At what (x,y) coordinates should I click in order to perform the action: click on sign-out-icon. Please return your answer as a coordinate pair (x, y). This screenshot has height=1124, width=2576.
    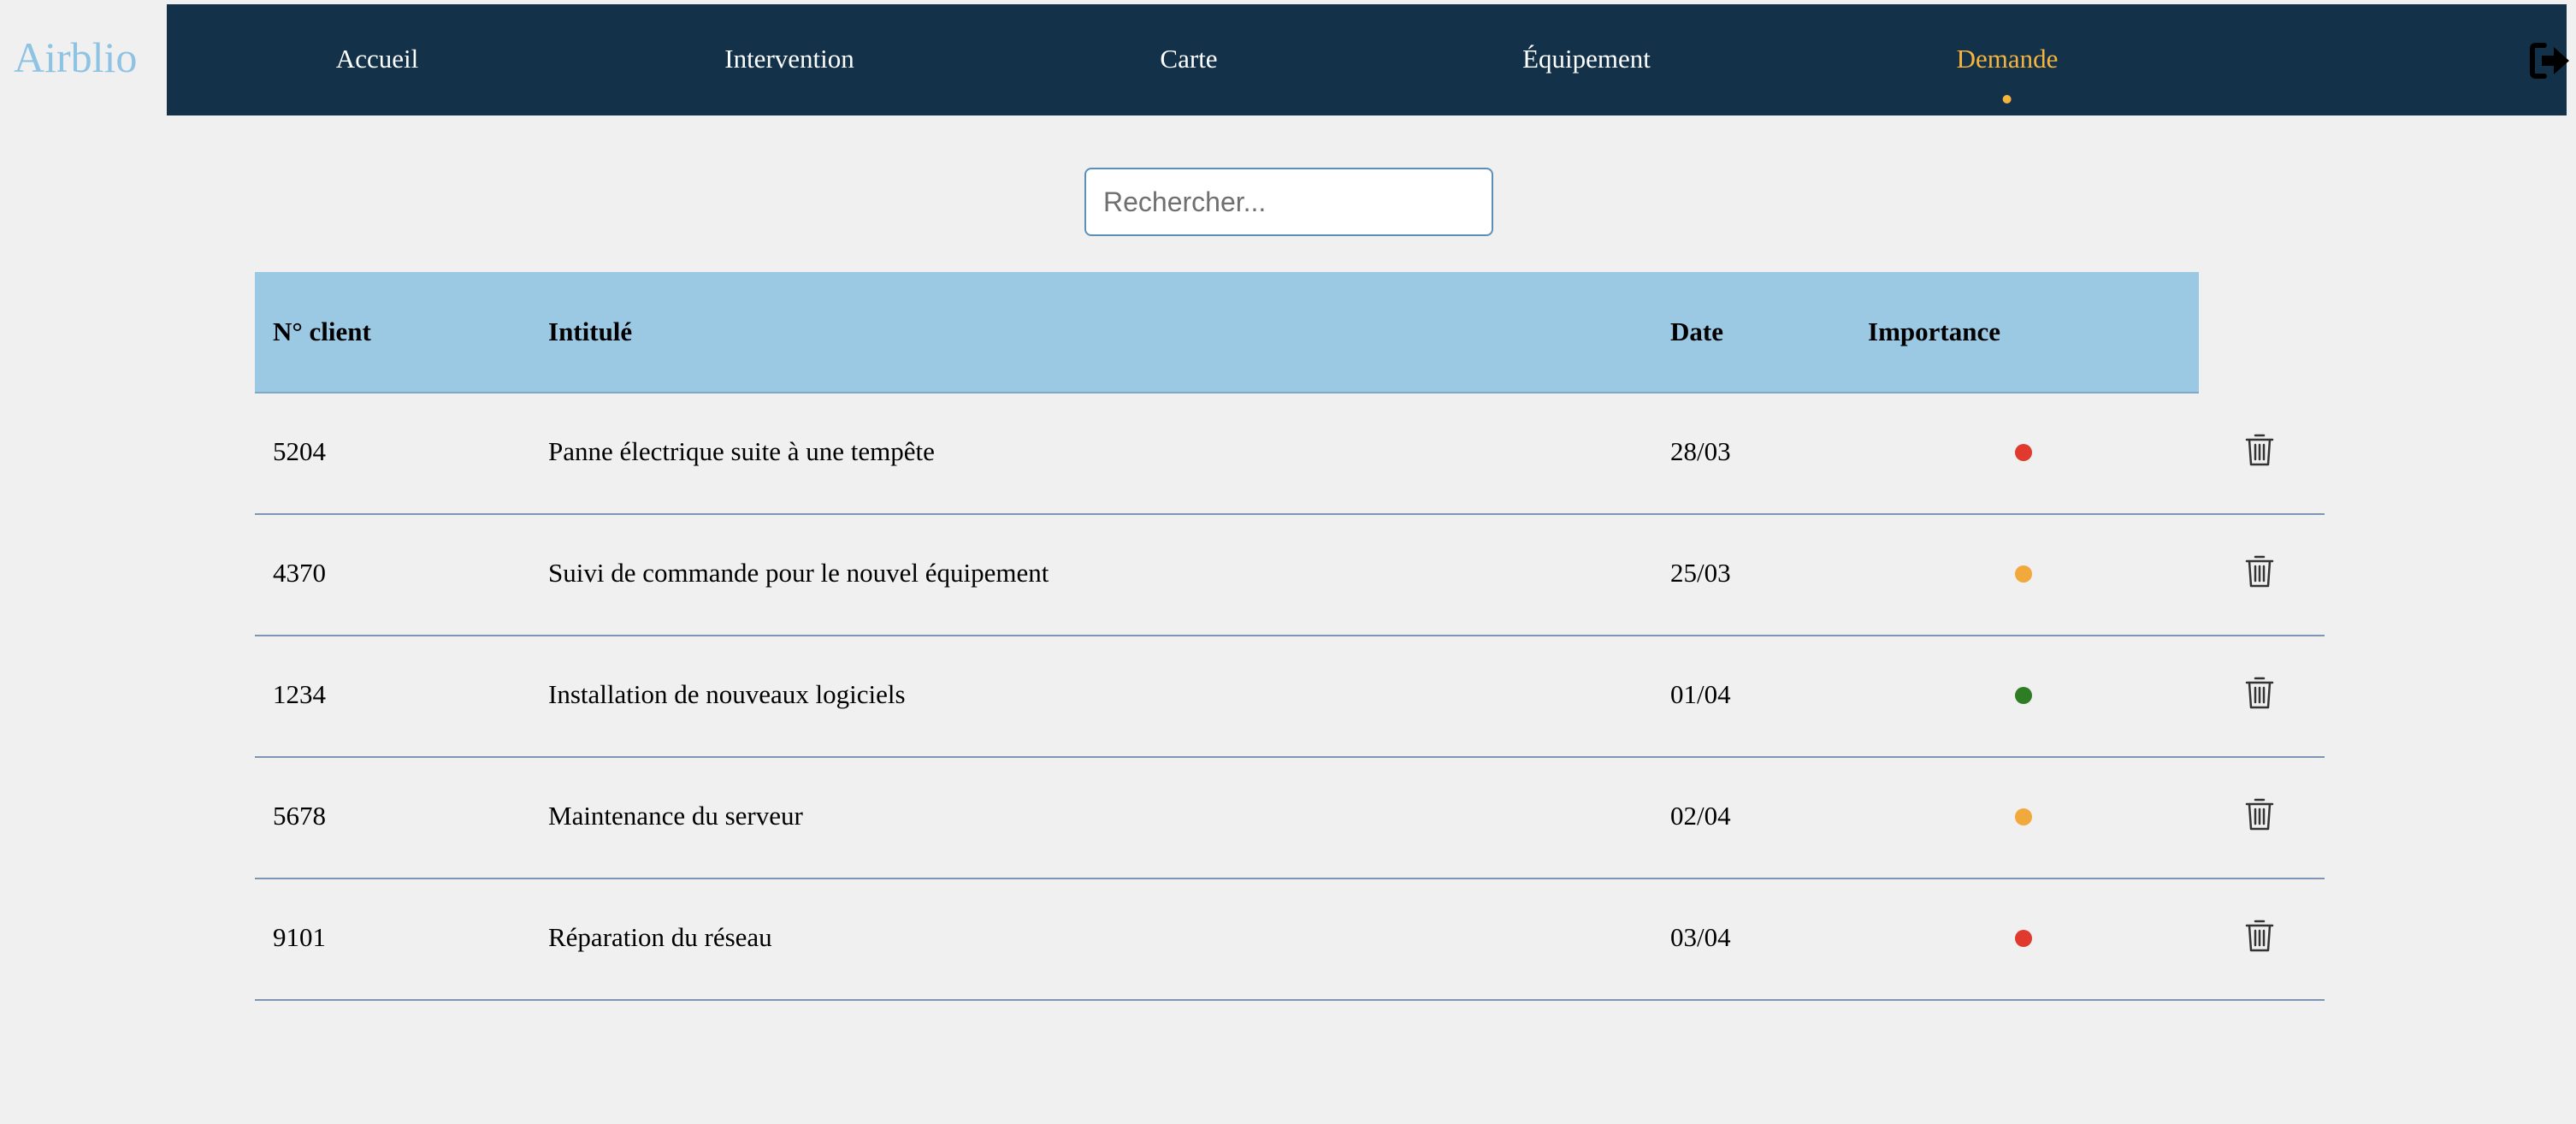
    Looking at the image, I should click on (2550, 61).